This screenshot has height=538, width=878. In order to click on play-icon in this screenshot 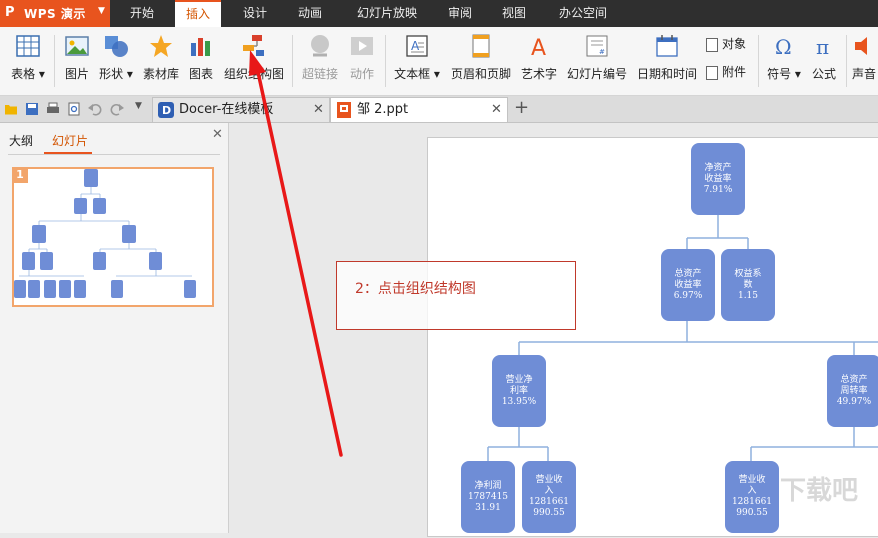, I will do `click(362, 46)`.